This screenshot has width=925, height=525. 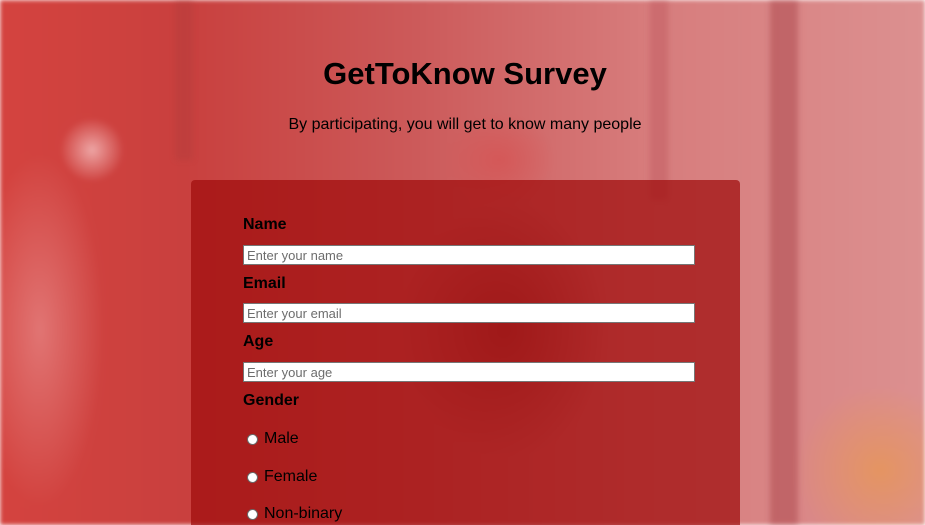 What do you see at coordinates (264, 283) in the screenshot?
I see `email-label: Email` at bounding box center [264, 283].